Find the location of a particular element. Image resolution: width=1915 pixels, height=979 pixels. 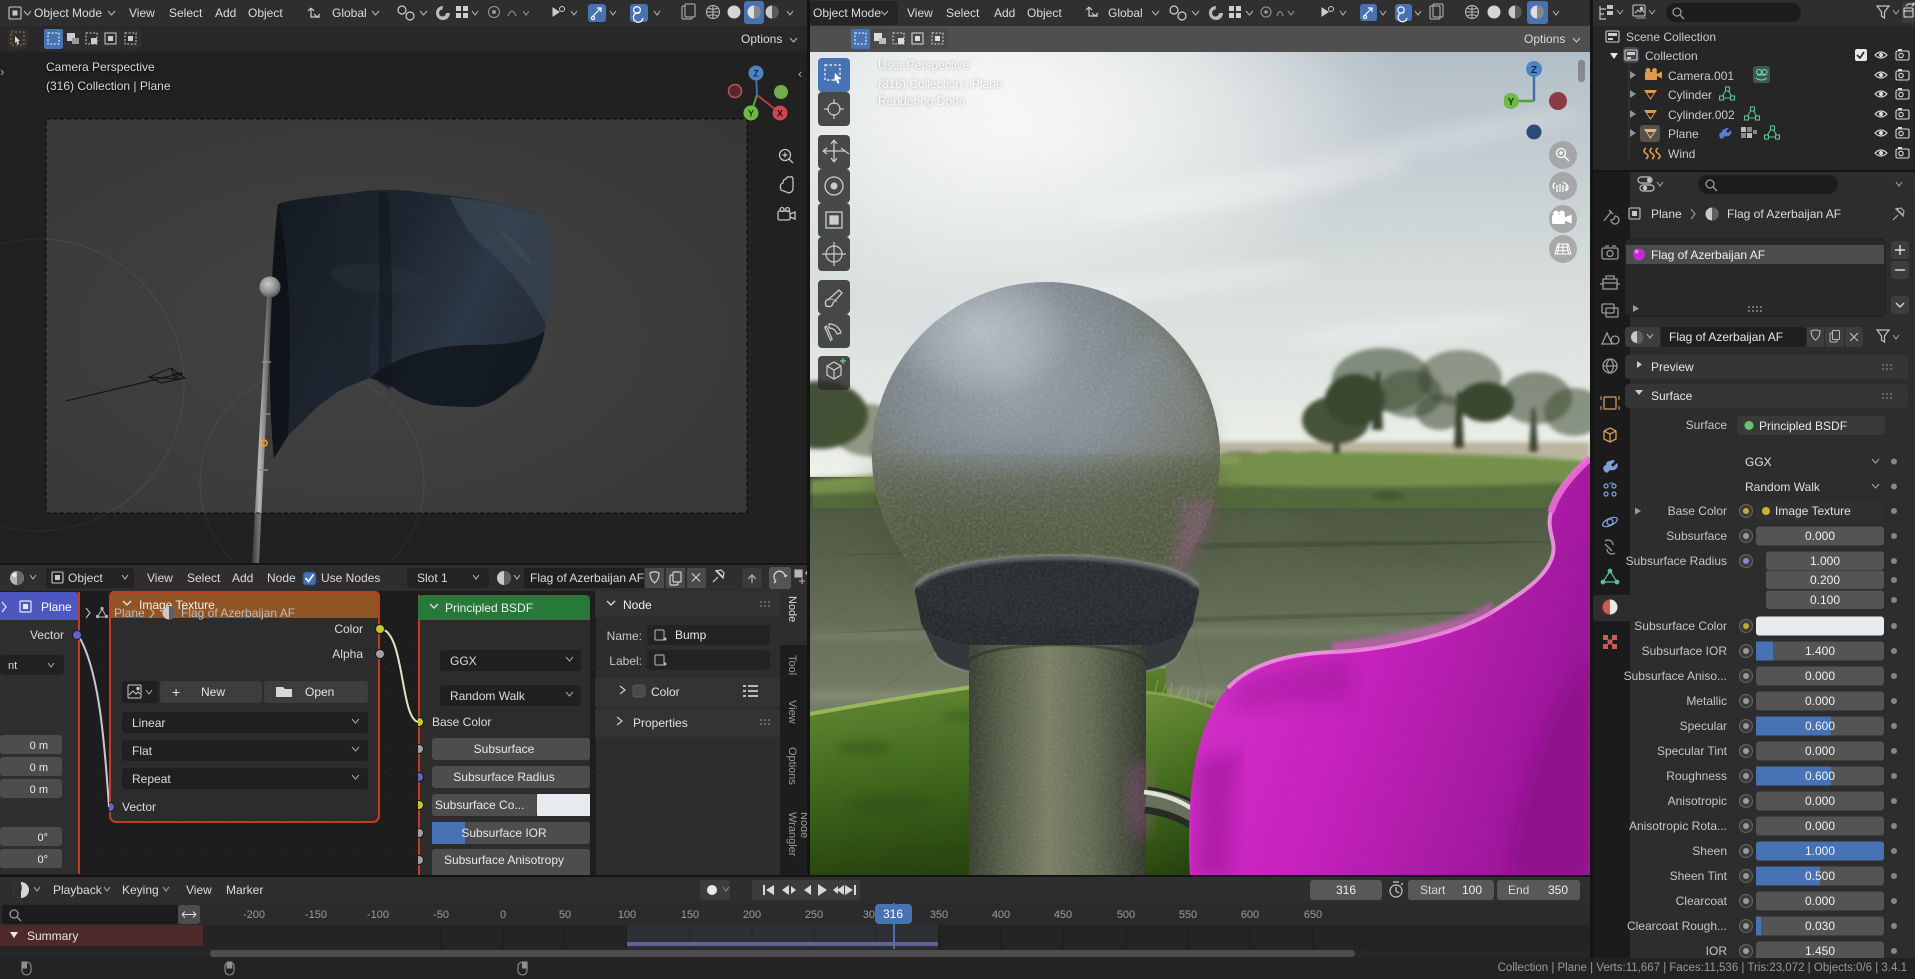

svg-text: Bump is located at coordinates (691, 635).